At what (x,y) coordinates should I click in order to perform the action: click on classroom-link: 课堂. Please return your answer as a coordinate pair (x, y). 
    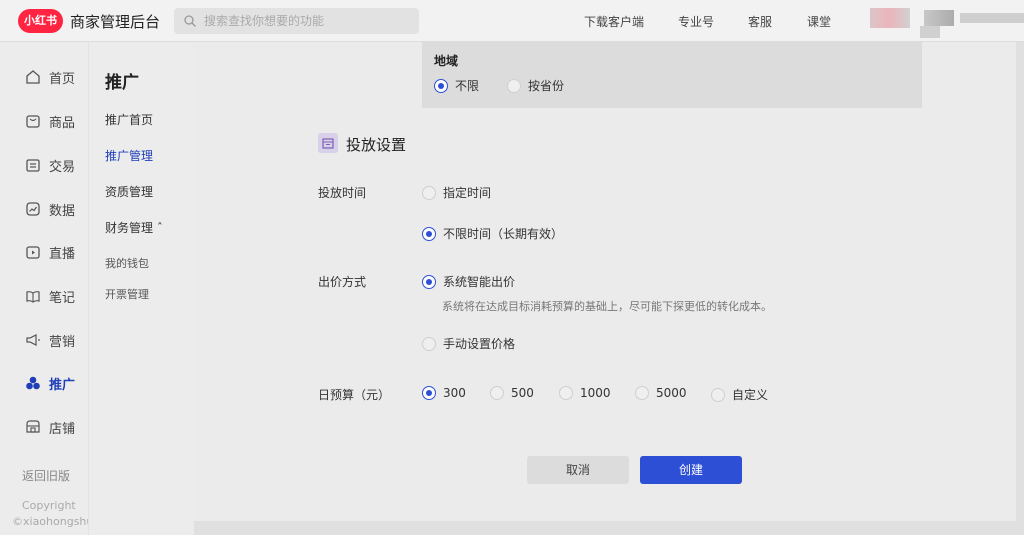
    Looking at the image, I should click on (819, 21).